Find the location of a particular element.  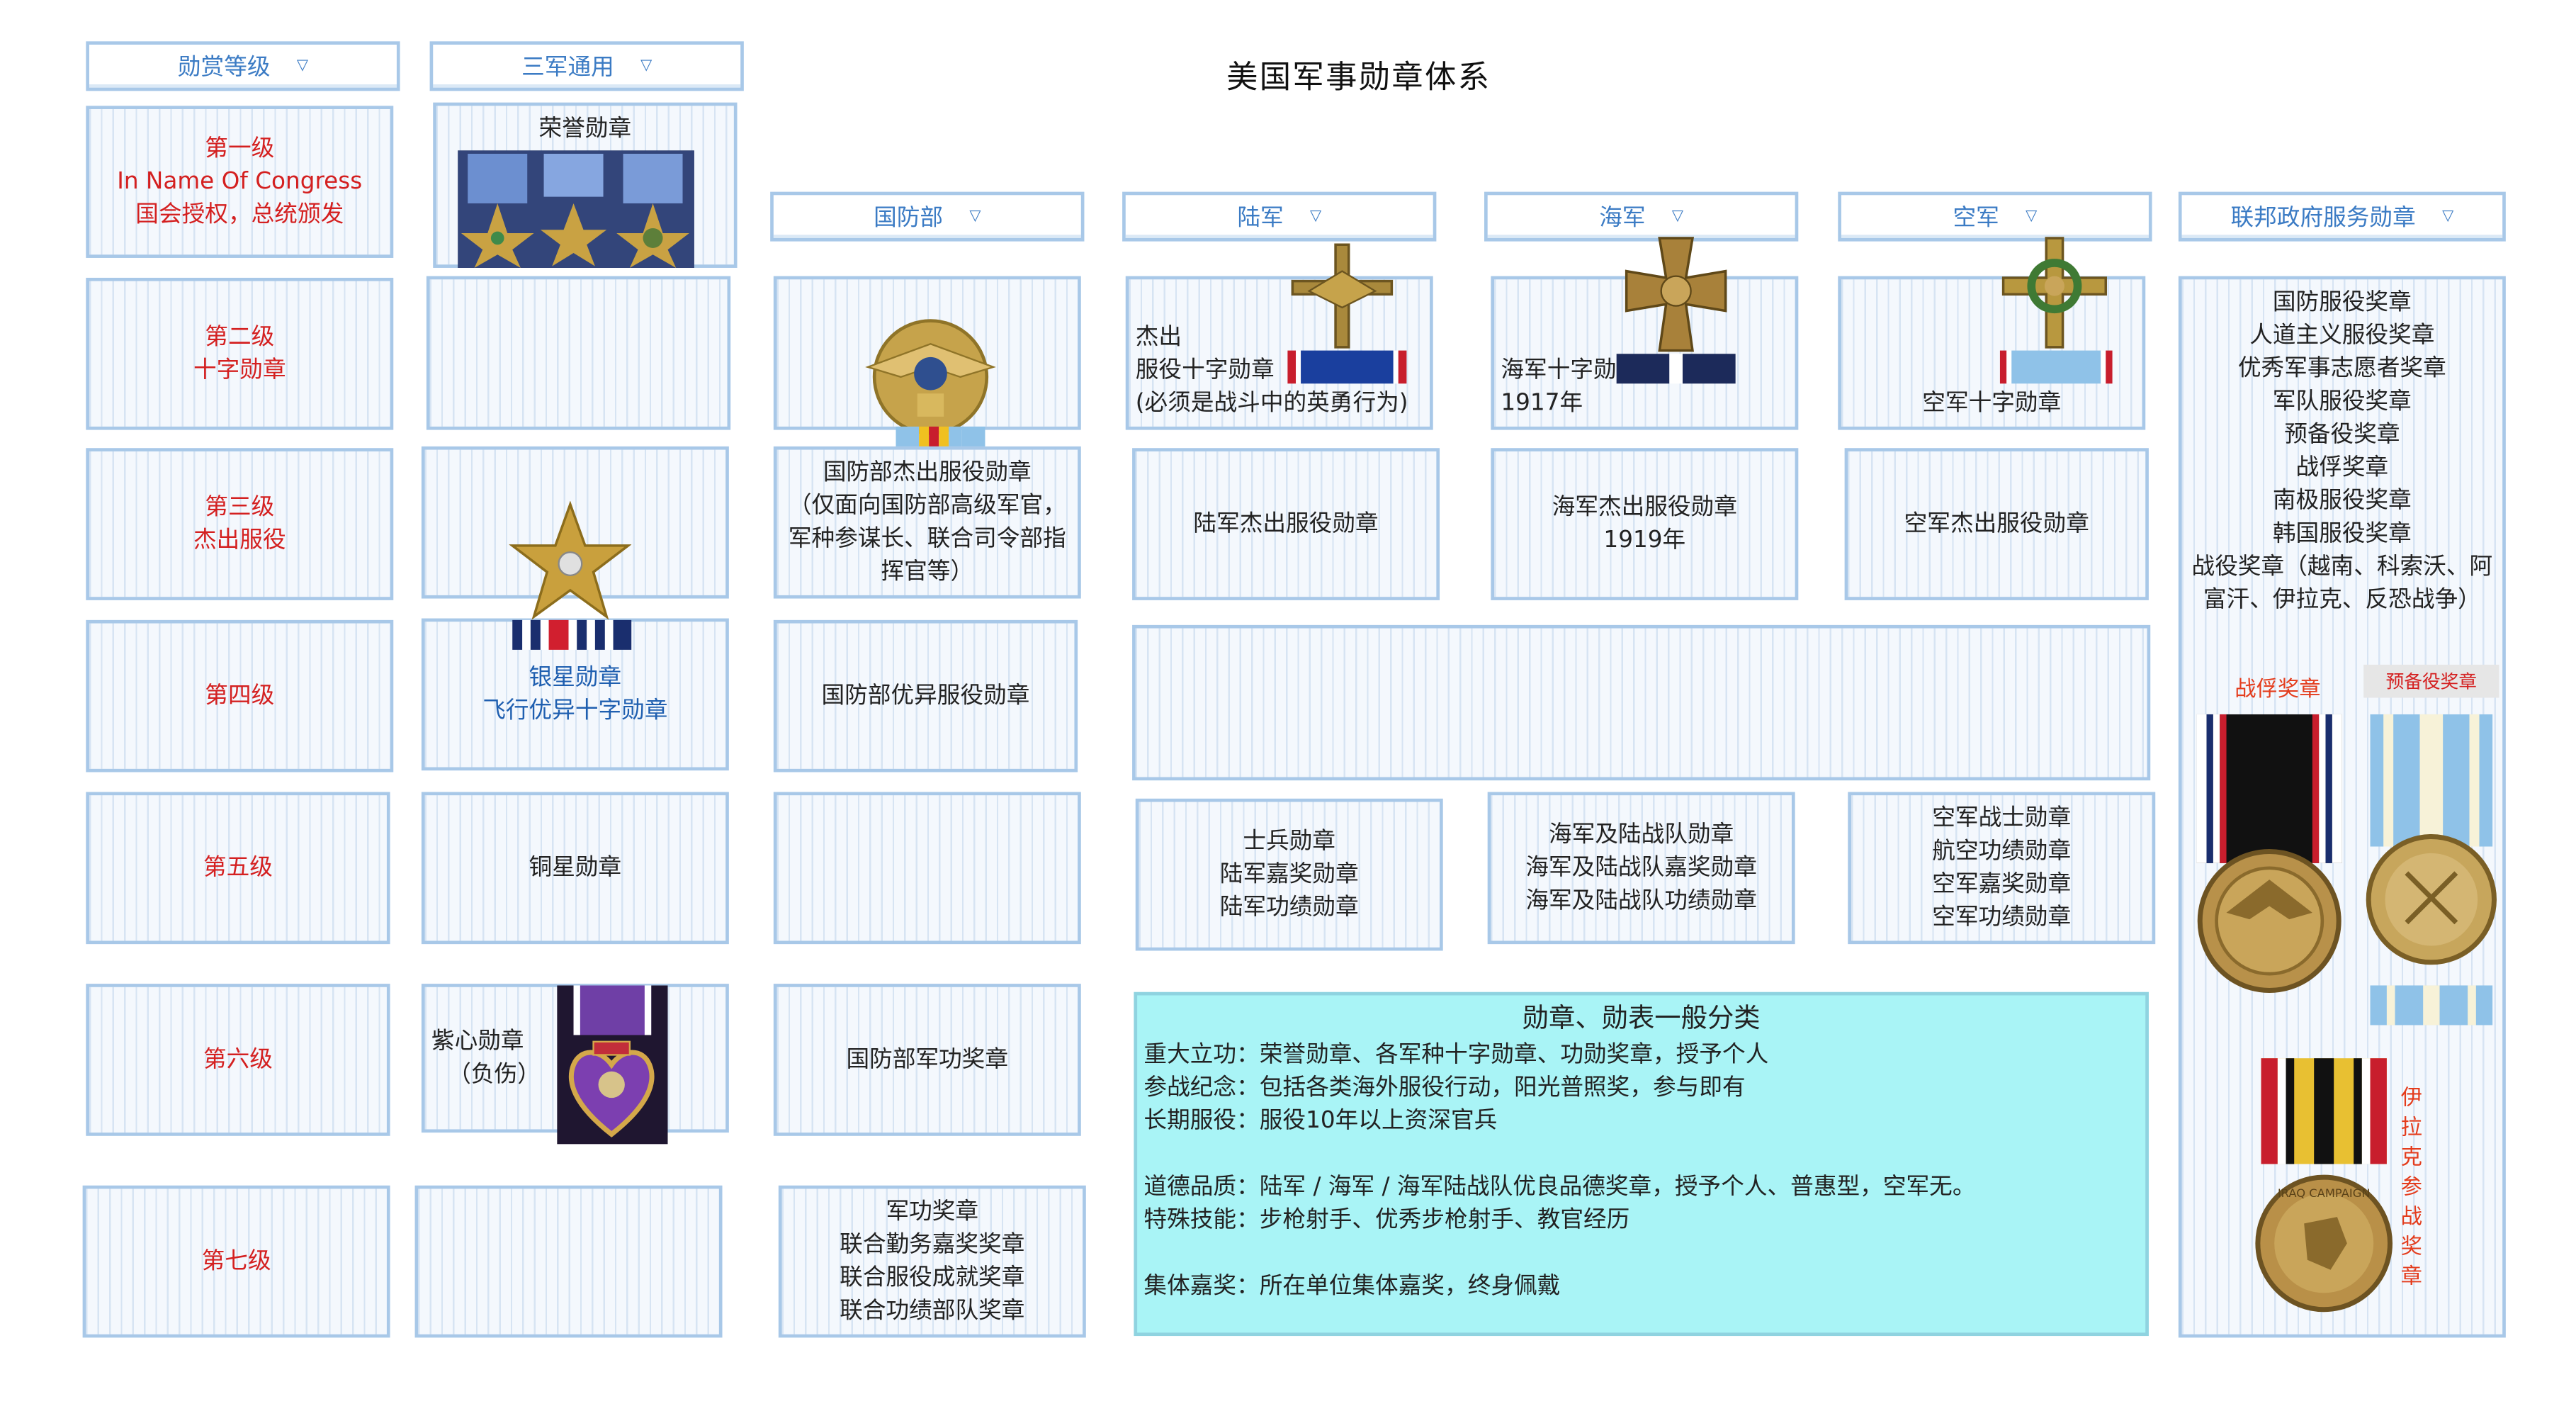

header-dod-label: 国防部 is located at coordinates (909, 219).